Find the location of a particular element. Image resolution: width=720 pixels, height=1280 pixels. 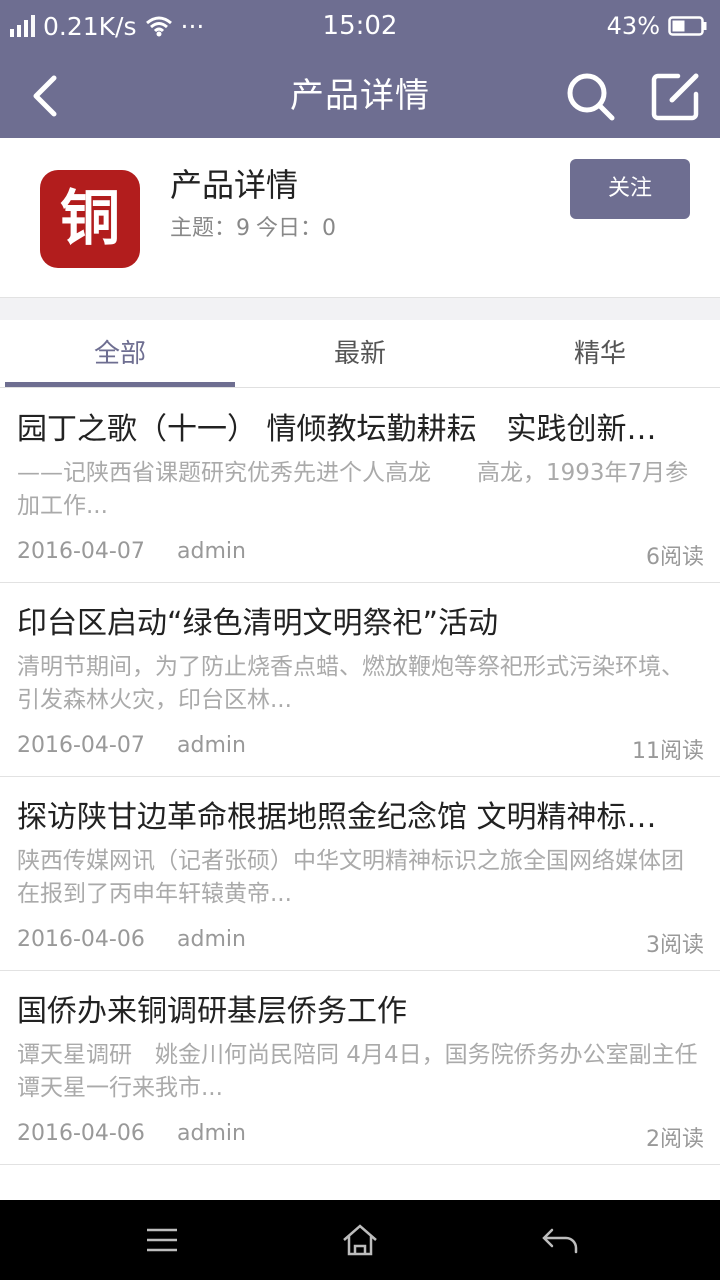

post-title: 国侨办来铜调研基层侨务工作 is located at coordinates (212, 1011).